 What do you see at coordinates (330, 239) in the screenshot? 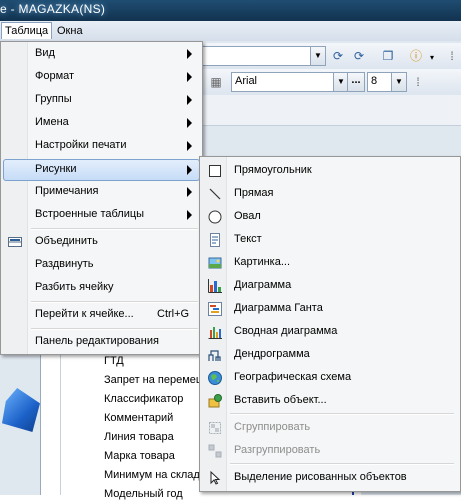
I see `menu-item-text: Текст` at bounding box center [330, 239].